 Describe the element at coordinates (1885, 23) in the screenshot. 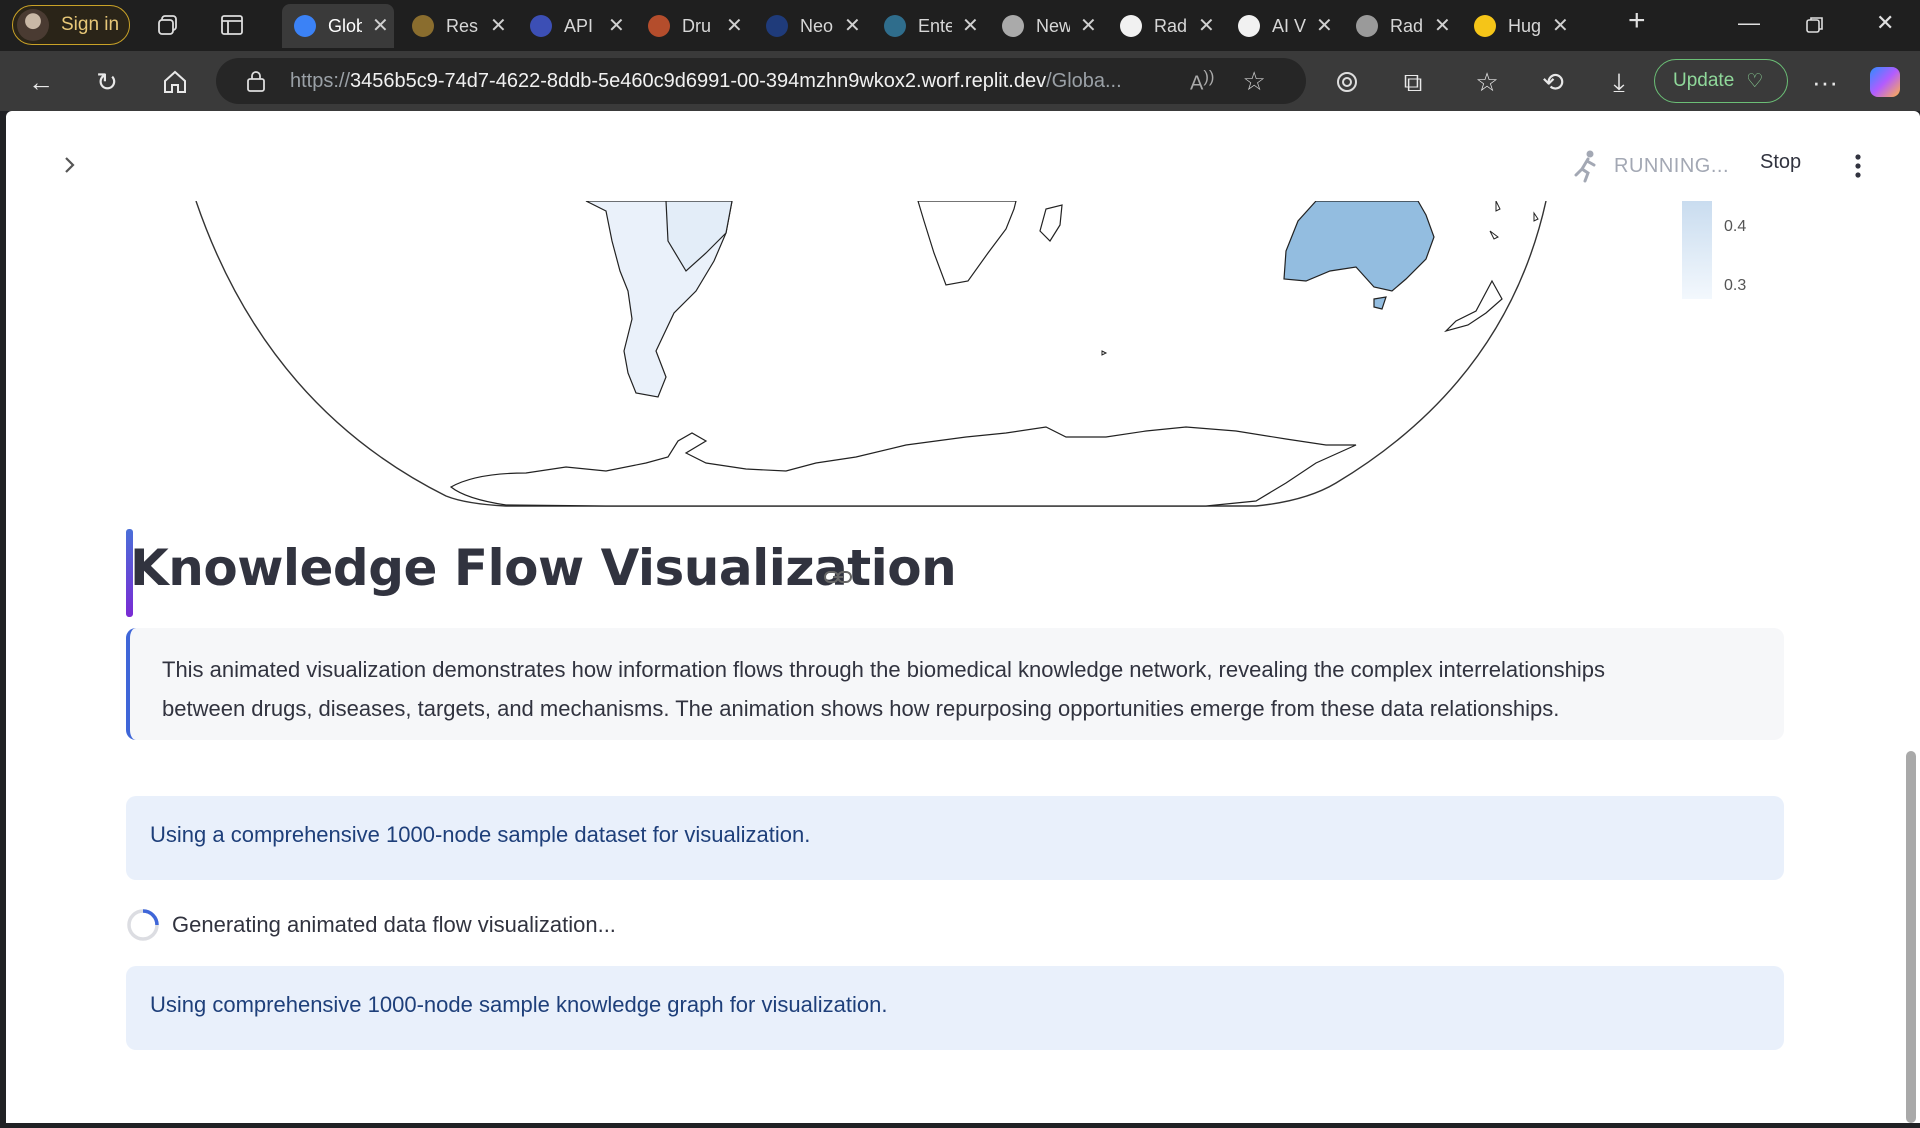

I see `close-window-icon: ✕` at that location.